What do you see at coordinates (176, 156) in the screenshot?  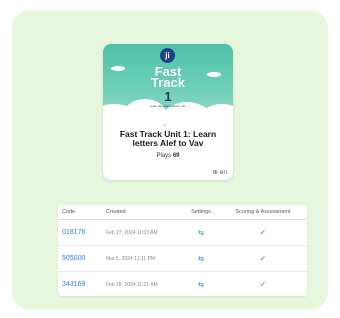 I see `plays-value: 69` at bounding box center [176, 156].